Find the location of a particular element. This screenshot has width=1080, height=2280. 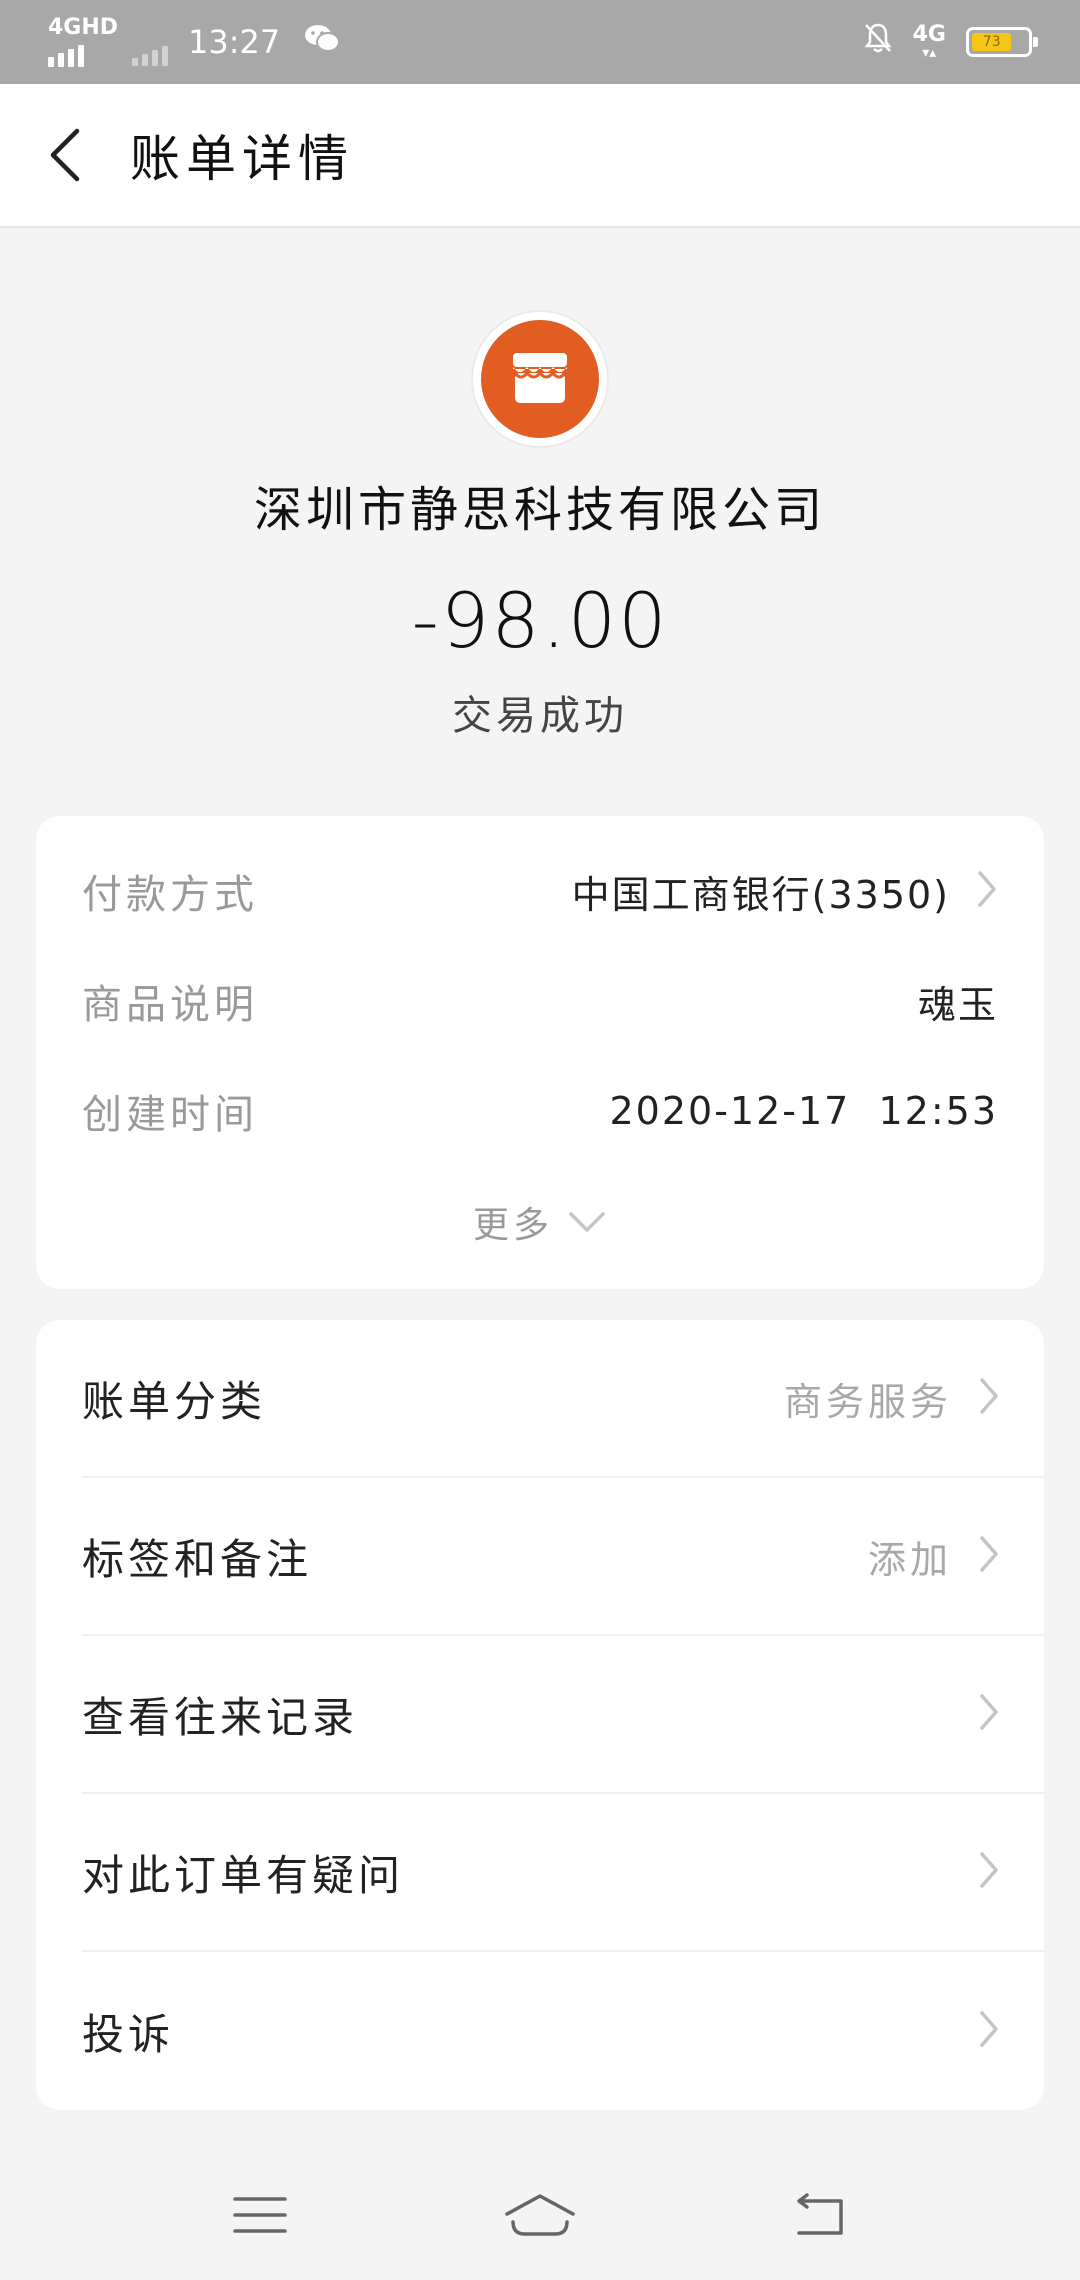

created-time-row: 创建时间 2020-12-17 12:53 is located at coordinates (540, 1111).